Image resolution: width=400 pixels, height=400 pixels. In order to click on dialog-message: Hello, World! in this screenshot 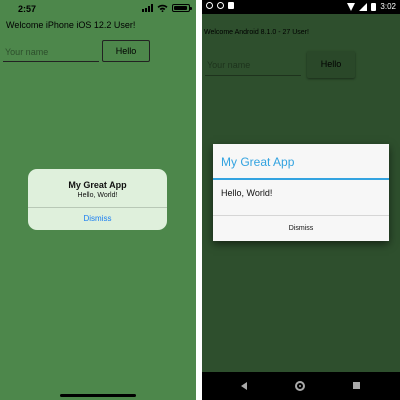, I will do `click(247, 193)`.